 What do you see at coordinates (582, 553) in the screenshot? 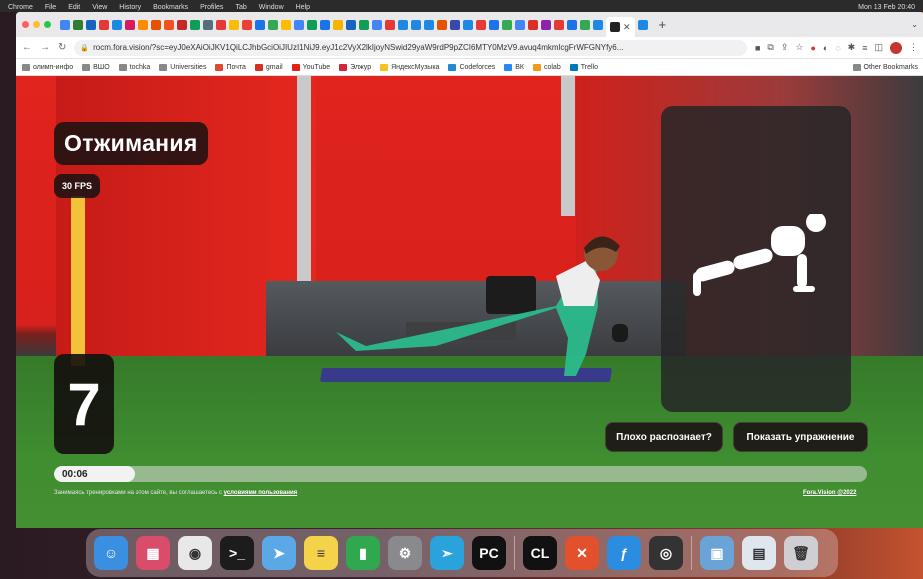
I see `xmind-icon: ✕` at bounding box center [582, 553].